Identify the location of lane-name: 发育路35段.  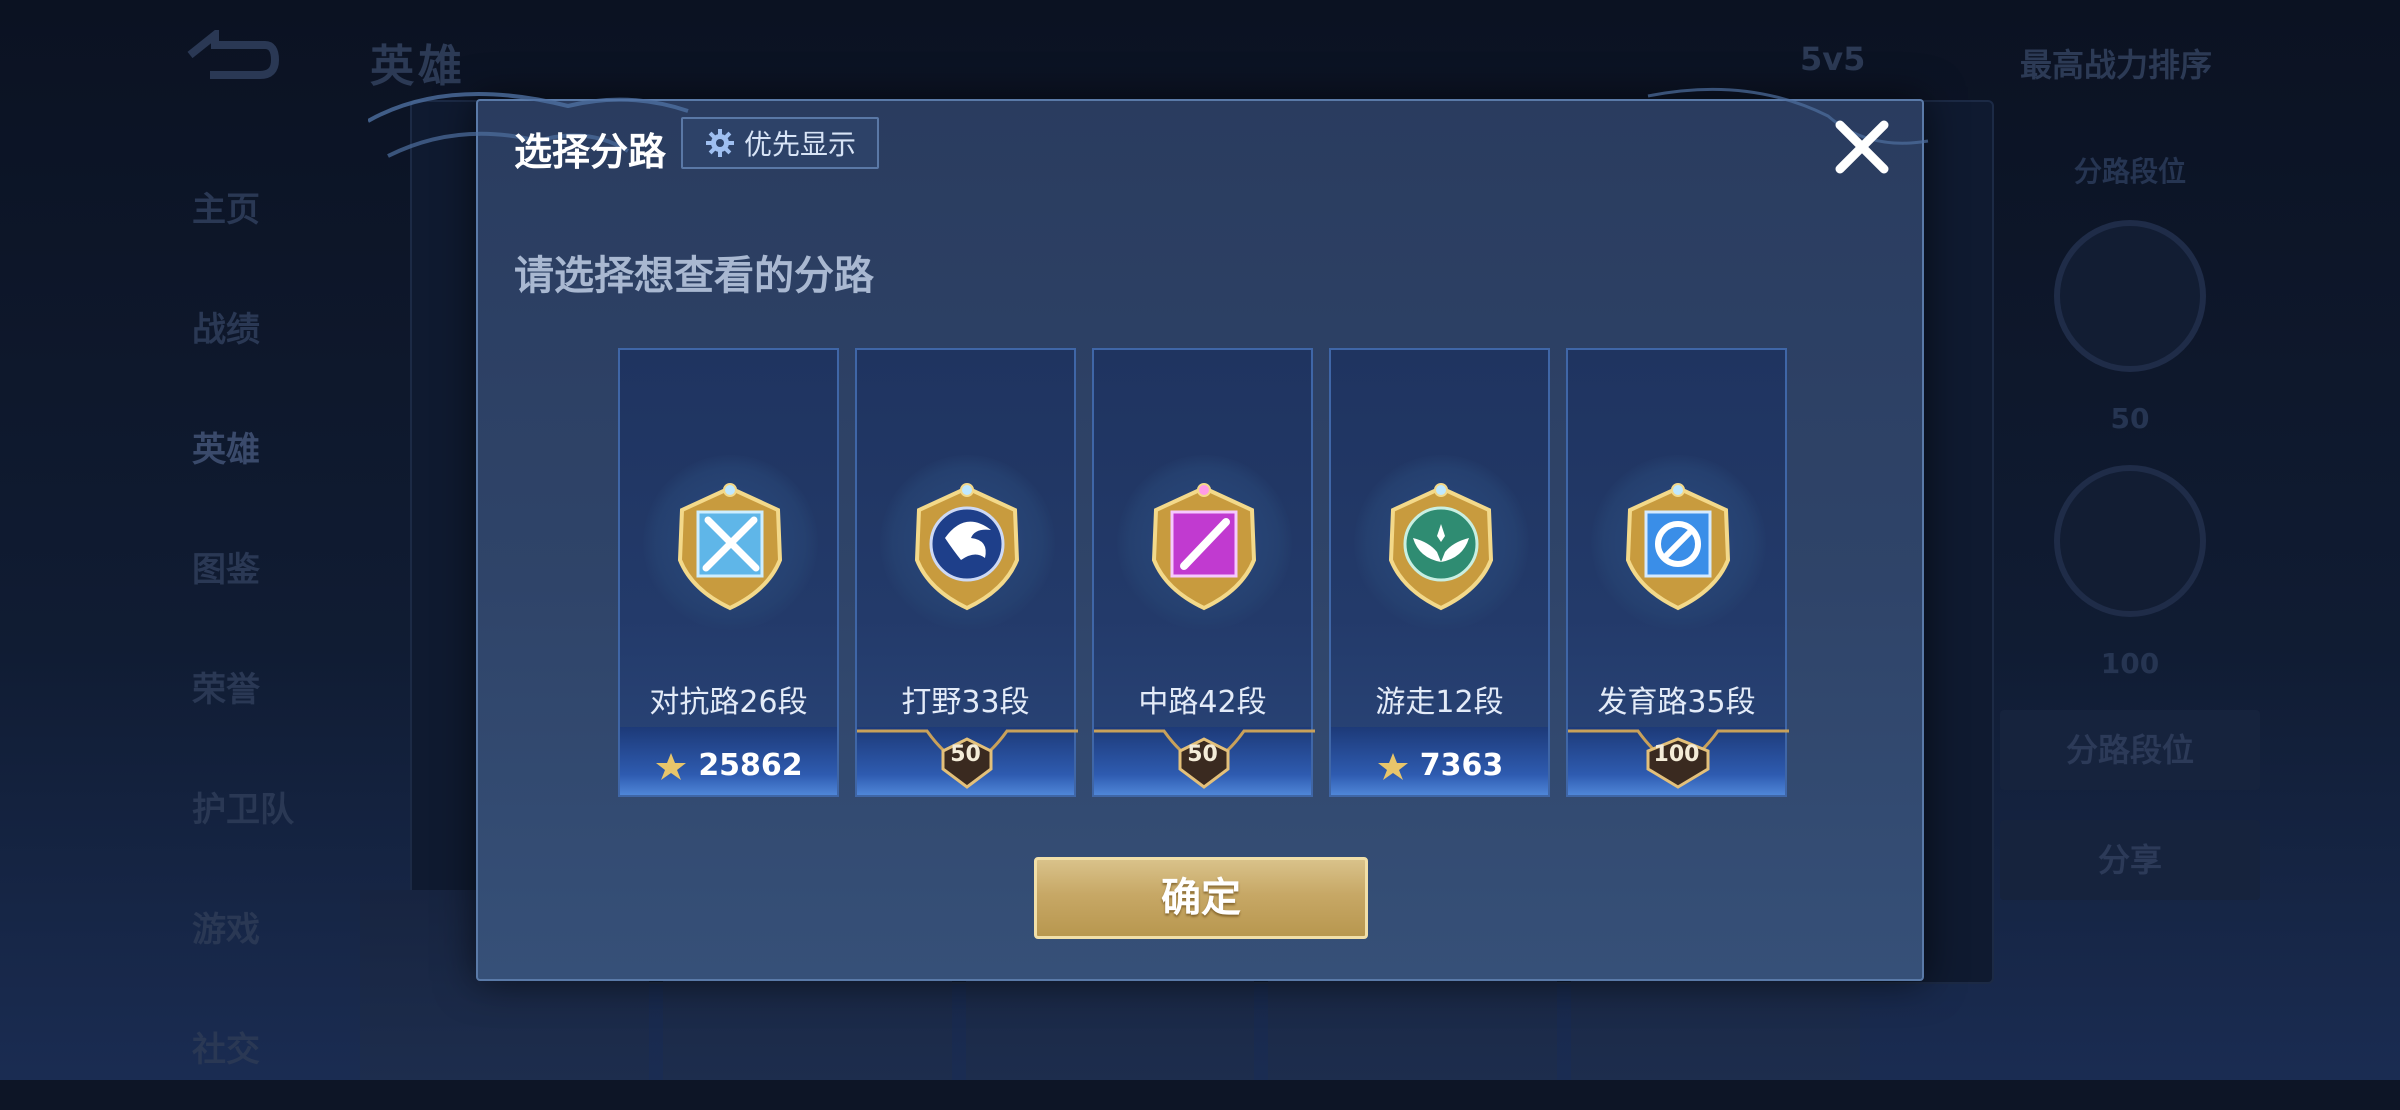
(1676, 702).